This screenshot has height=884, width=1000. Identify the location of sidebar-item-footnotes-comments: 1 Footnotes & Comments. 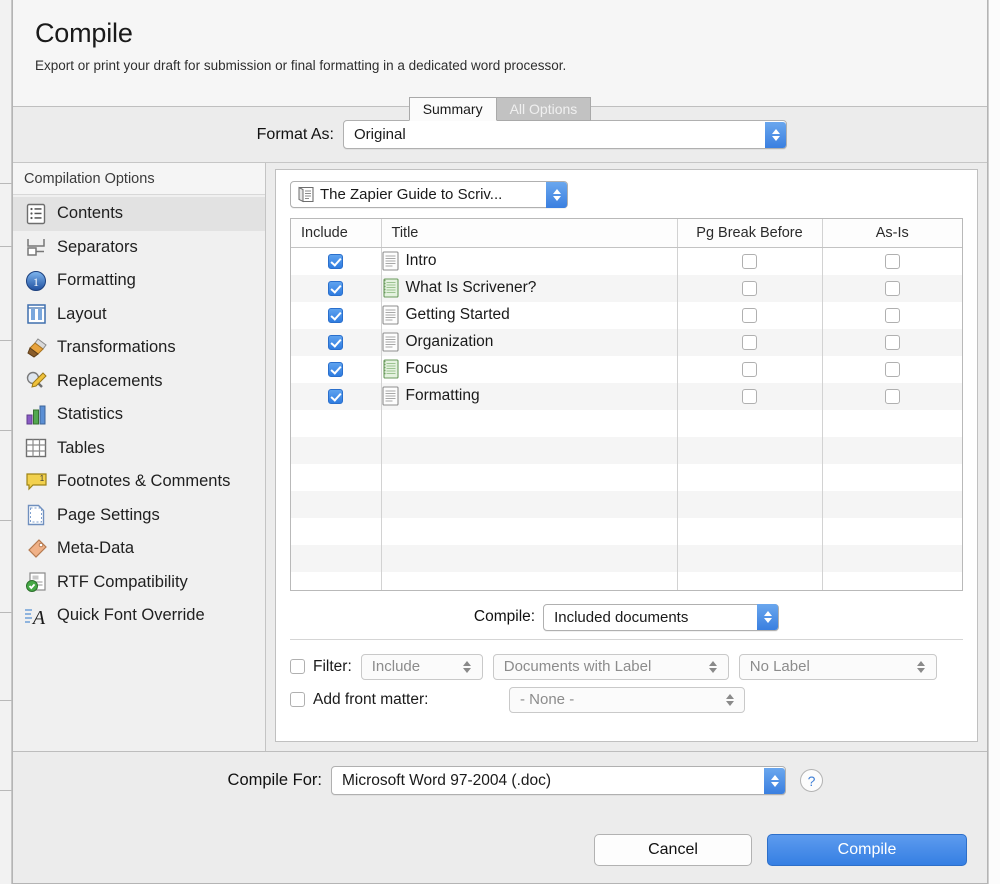
(139, 482).